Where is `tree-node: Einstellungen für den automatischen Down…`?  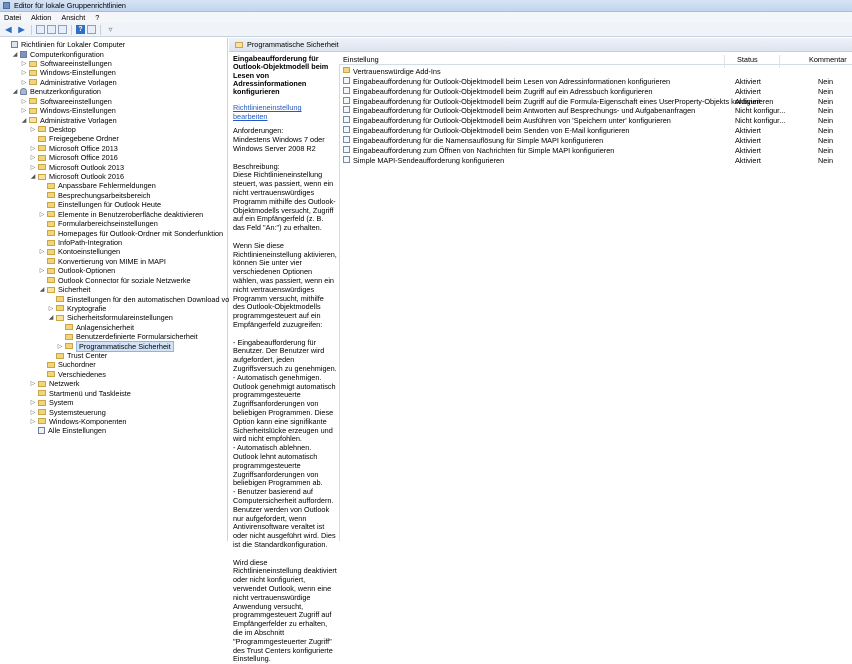
tree-node: Einstellungen für den automatischen Down… is located at coordinates (153, 299).